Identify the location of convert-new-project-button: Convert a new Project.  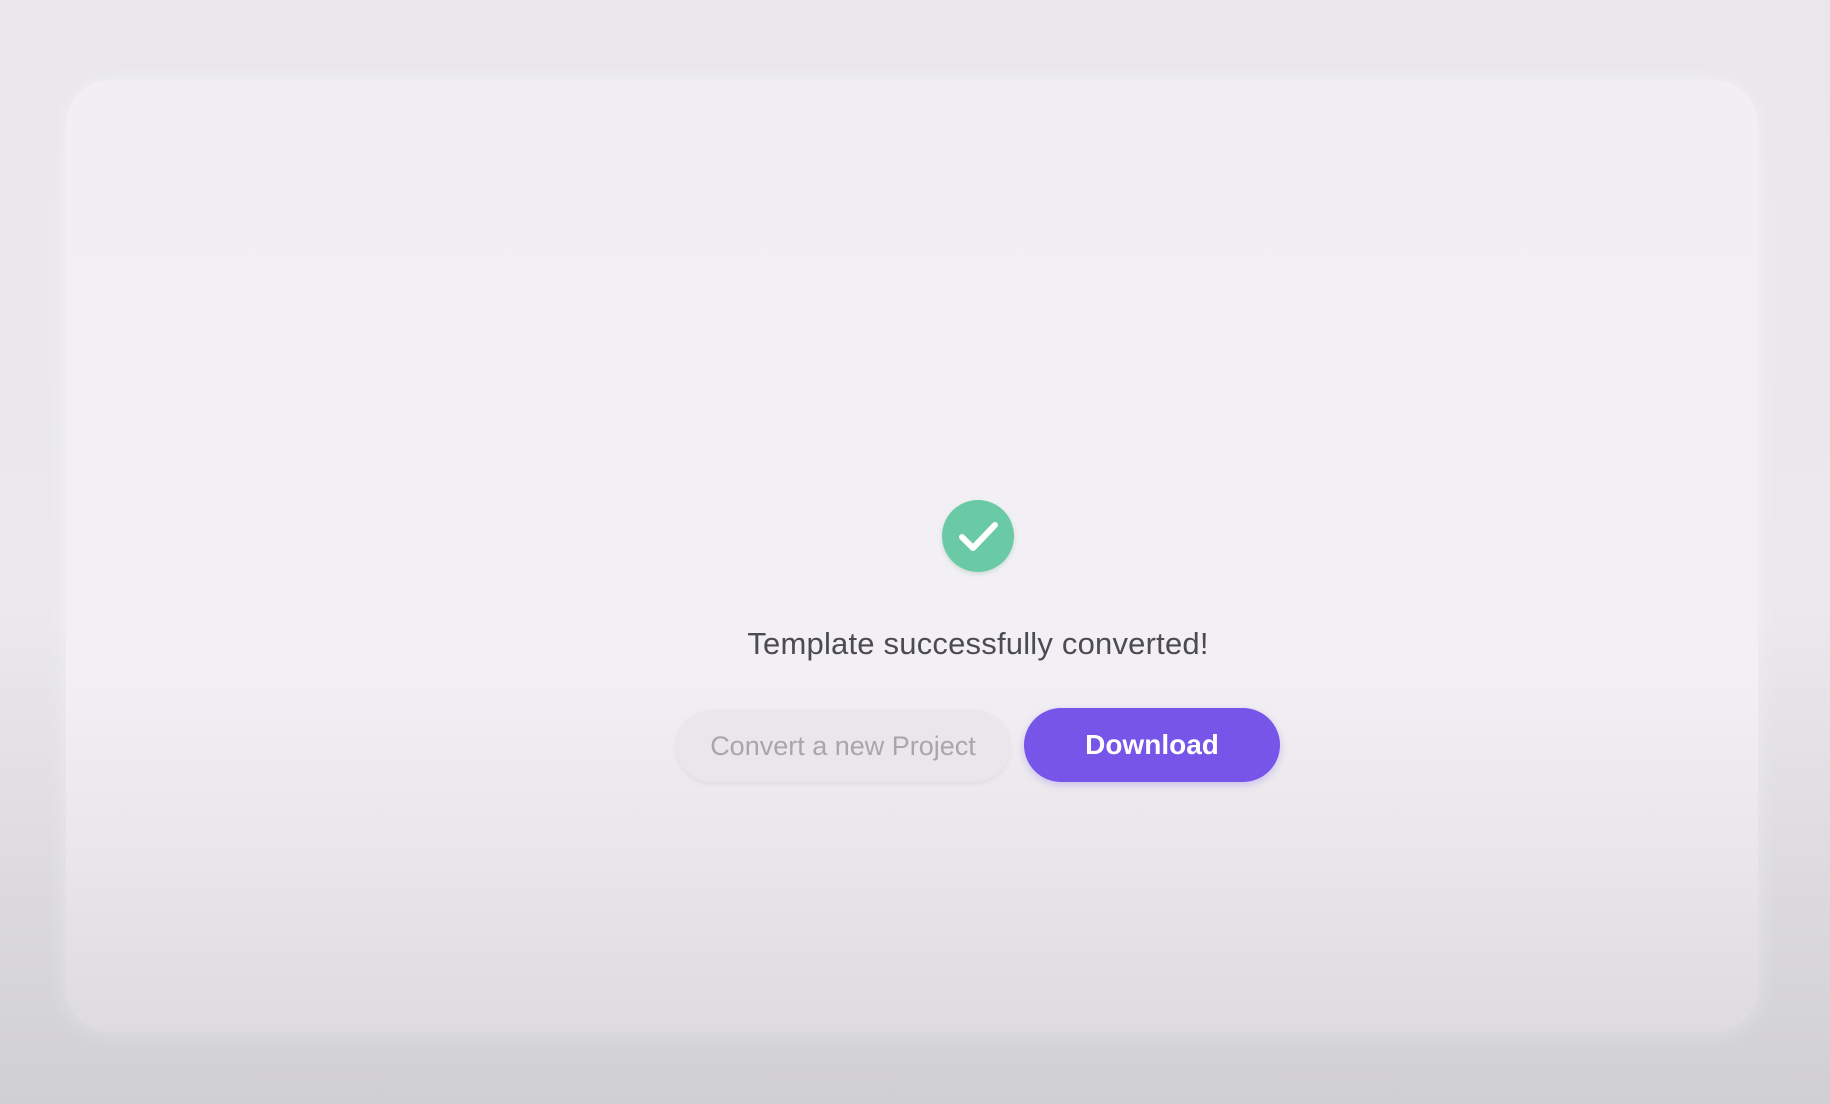
(843, 746).